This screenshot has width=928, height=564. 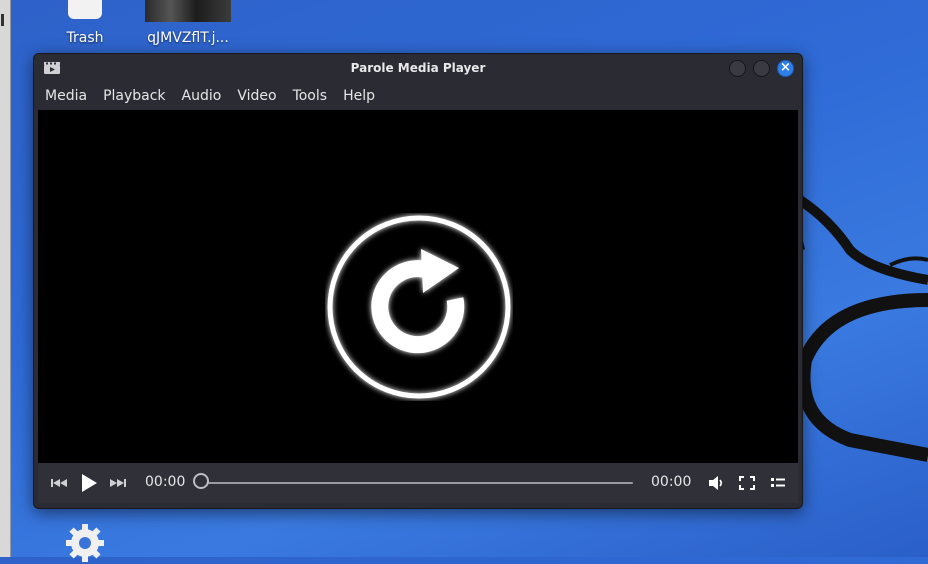 I want to click on next-track-icon, so click(x=118, y=483).